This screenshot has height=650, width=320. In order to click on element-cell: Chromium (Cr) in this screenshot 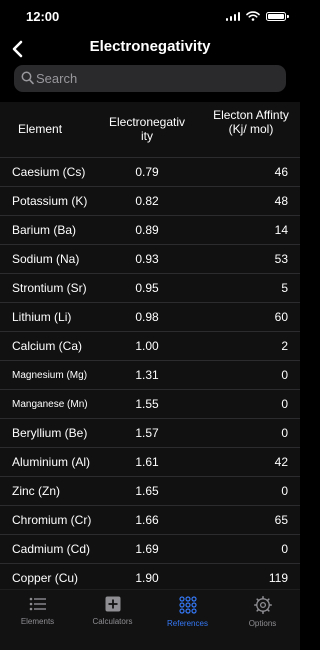, I will do `click(52, 520)`.